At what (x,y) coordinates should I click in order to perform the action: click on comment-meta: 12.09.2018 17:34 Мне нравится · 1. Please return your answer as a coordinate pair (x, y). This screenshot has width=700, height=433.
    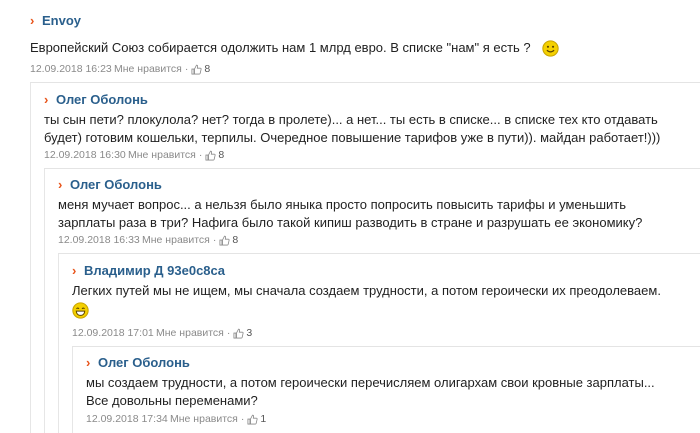
    Looking at the image, I should click on (176, 419).